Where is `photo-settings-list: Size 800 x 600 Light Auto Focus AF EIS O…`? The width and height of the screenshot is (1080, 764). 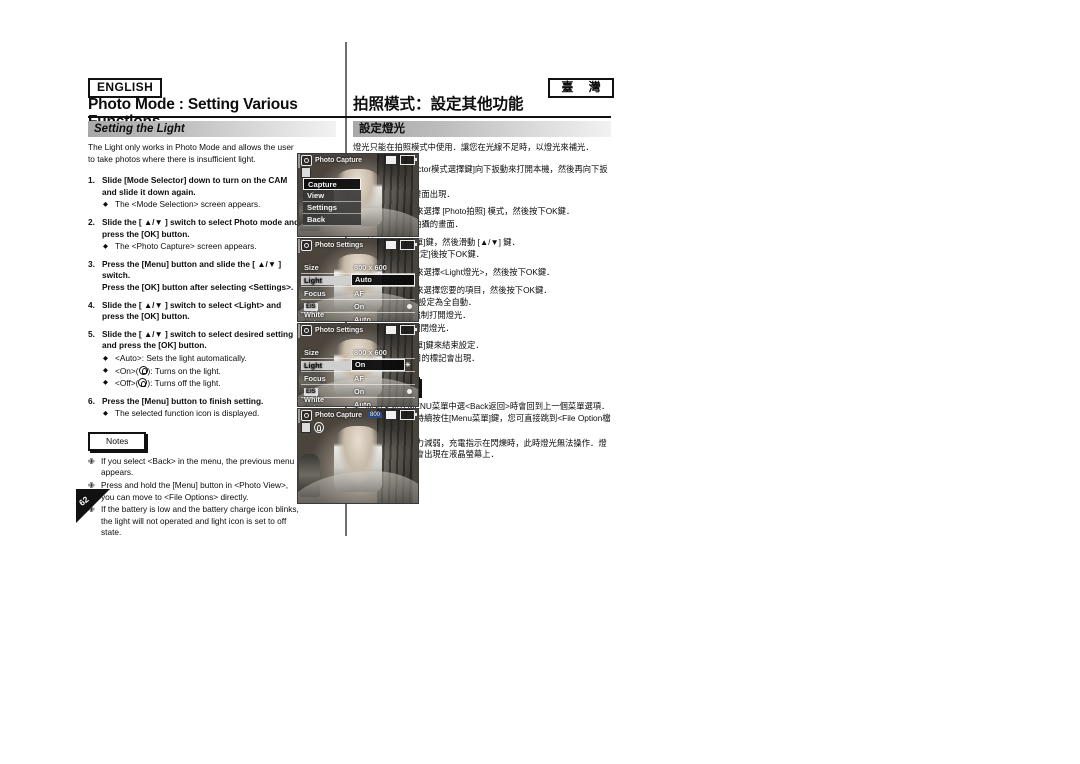
photo-settings-list: Size 800 x 600 Light Auto Focus AF EIS O… is located at coordinates (358, 291).